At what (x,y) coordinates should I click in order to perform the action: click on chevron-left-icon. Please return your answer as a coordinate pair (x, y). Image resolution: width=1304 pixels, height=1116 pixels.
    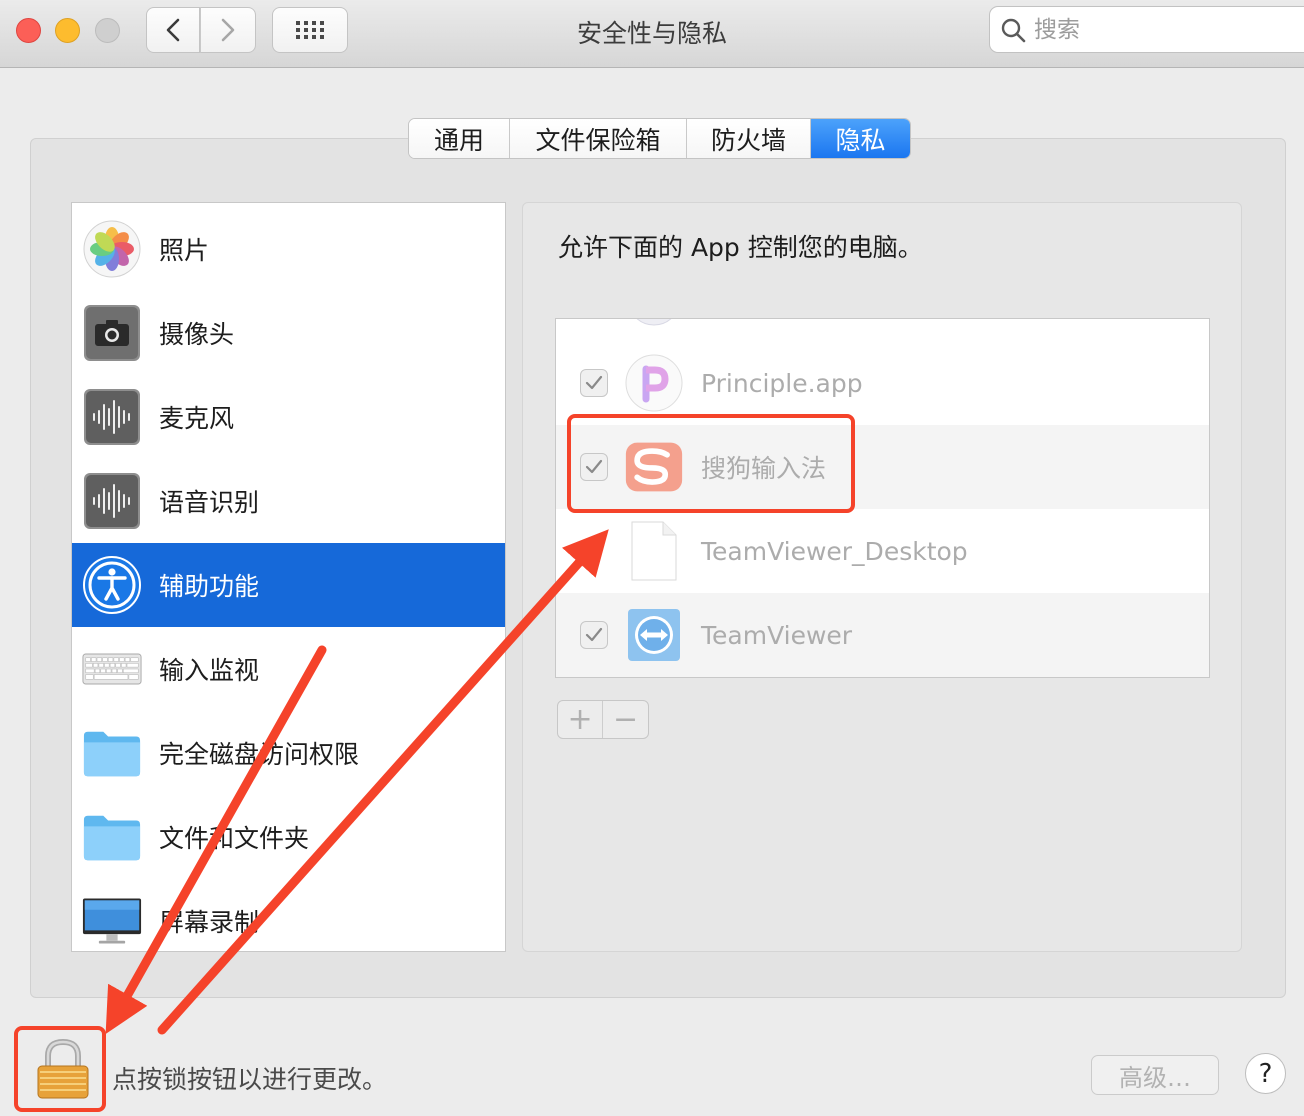
    Looking at the image, I should click on (173, 30).